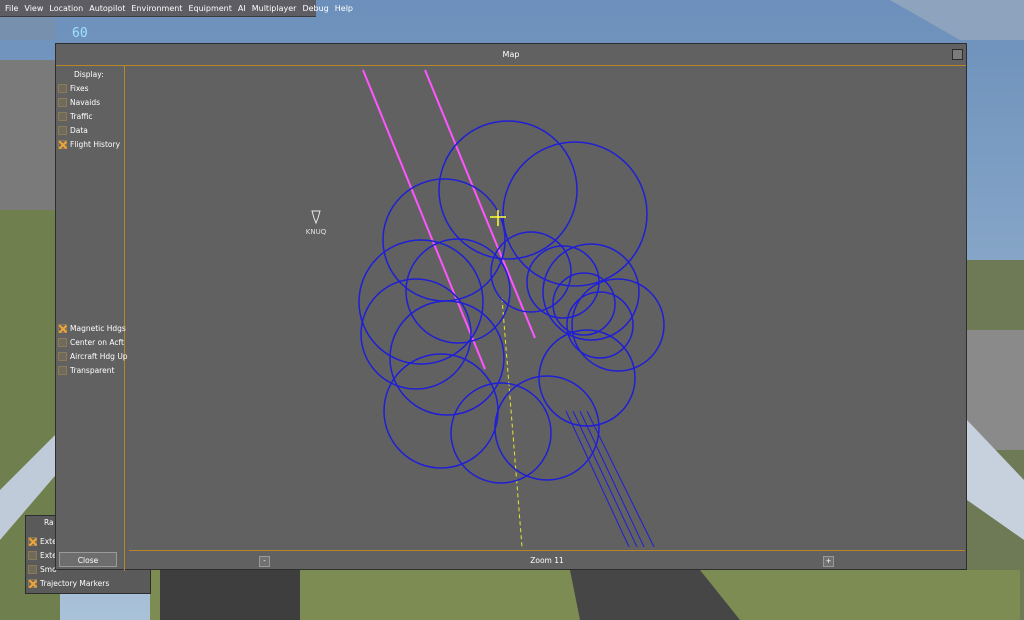  Describe the element at coordinates (49, 522) in the screenshot. I see `rendering-dialog-title: Ra` at that location.